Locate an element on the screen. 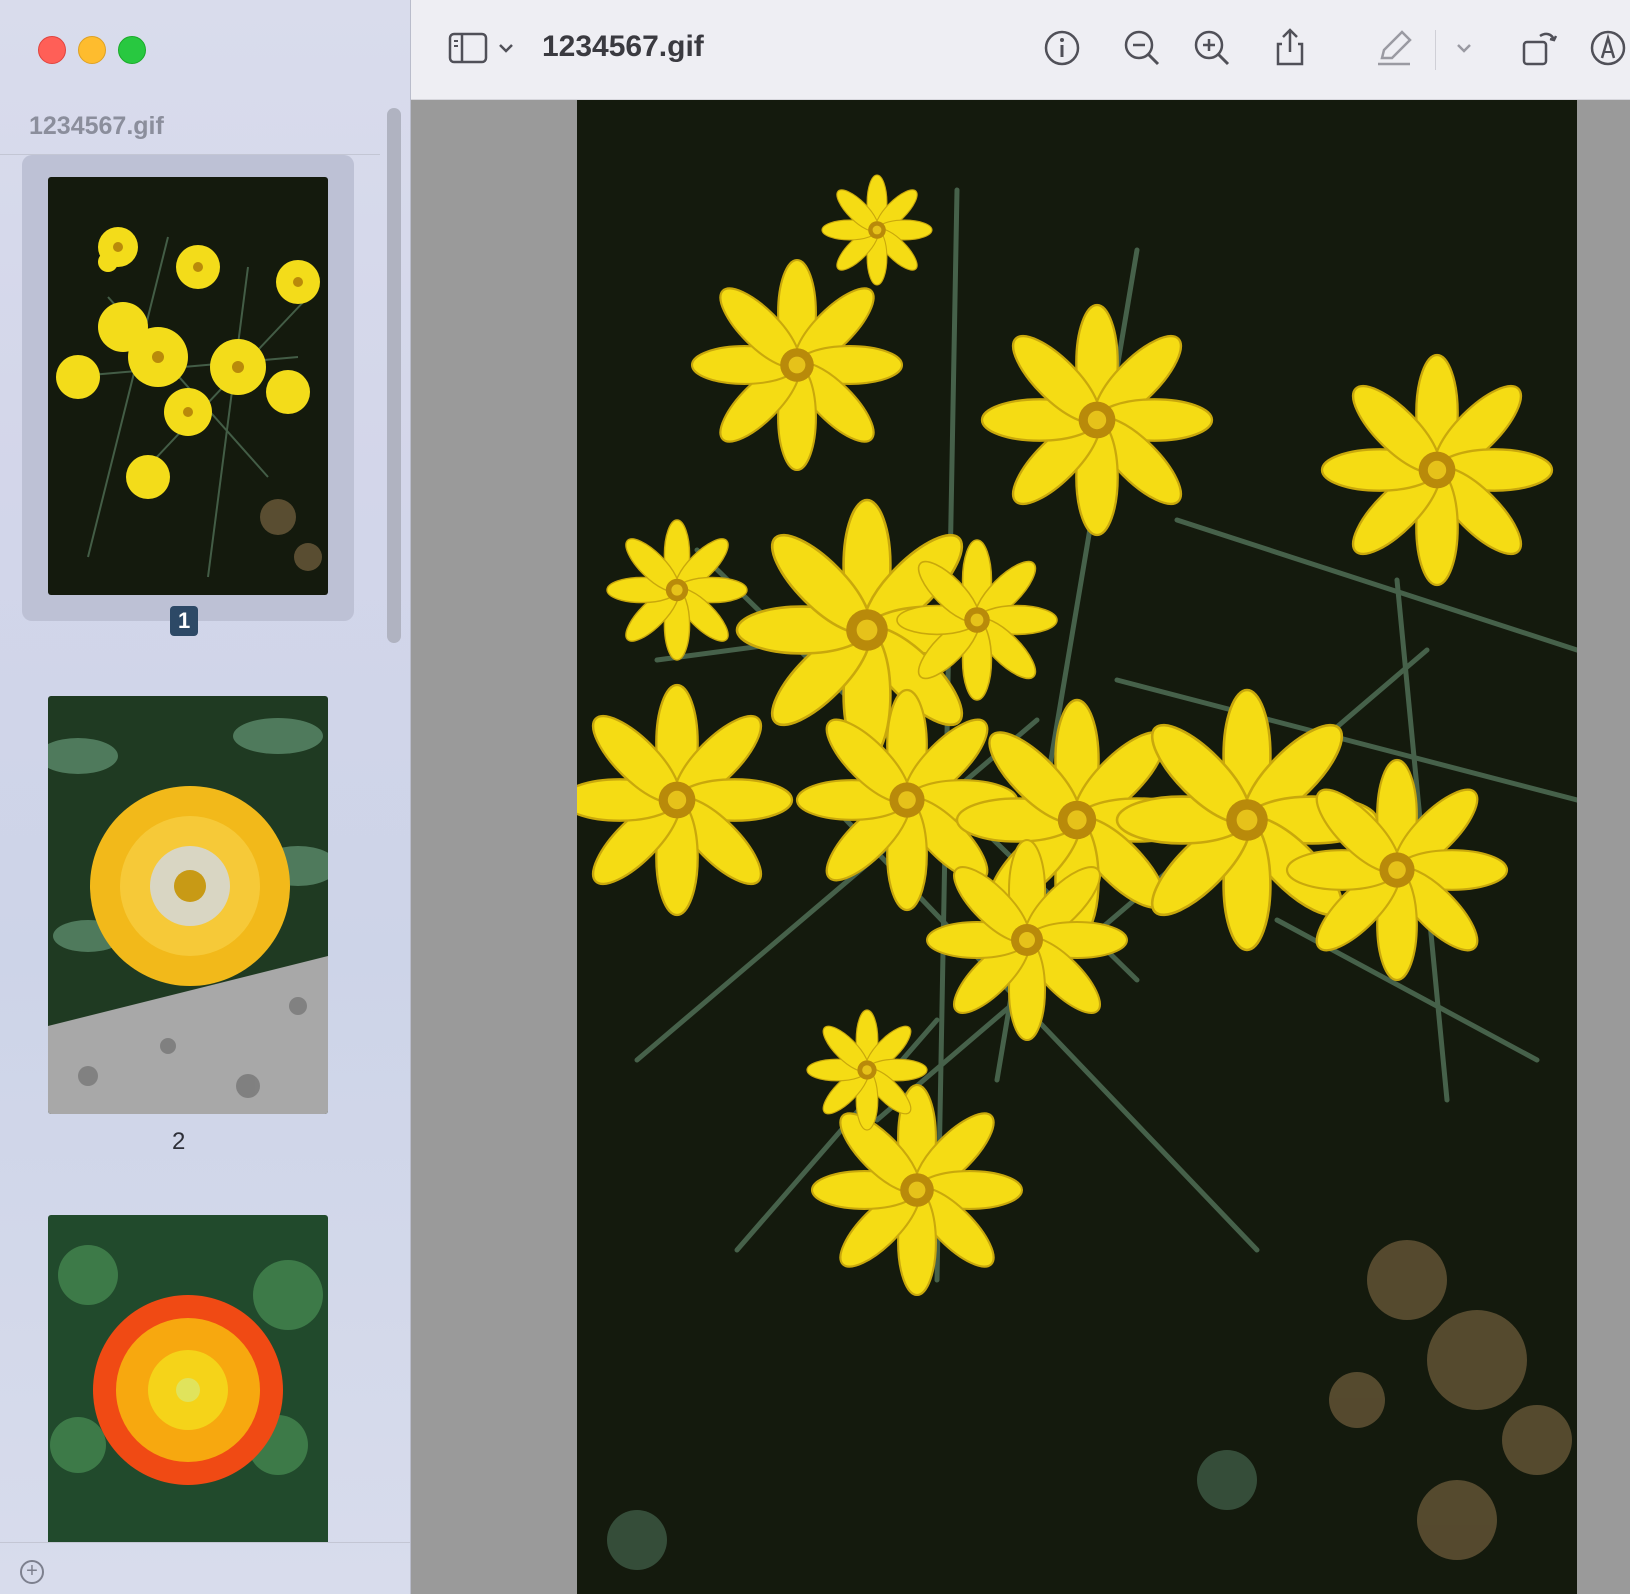 The image size is (1630, 1594). markup-pen-icon is located at coordinates (1394, 48).